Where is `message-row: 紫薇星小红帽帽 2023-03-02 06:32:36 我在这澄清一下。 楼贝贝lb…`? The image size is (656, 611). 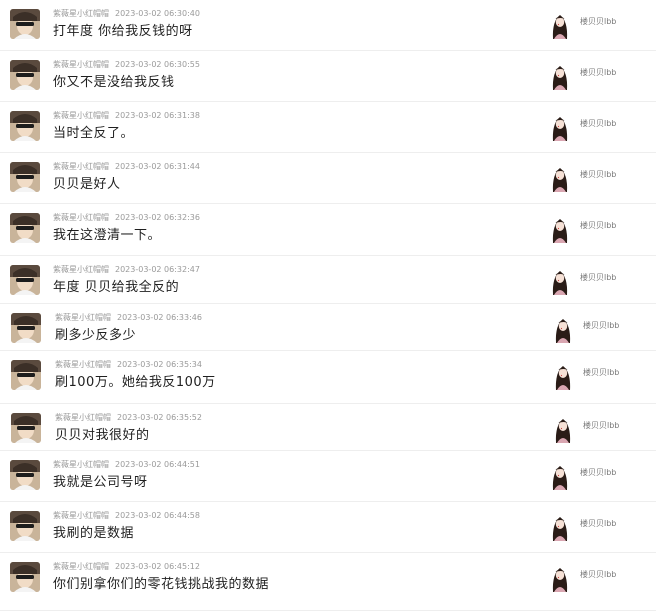
message-row: 紫薇星小红帽帽 2023-03-02 06:32:36 我在这澄清一下。 楼贝贝lb… is located at coordinates (328, 230).